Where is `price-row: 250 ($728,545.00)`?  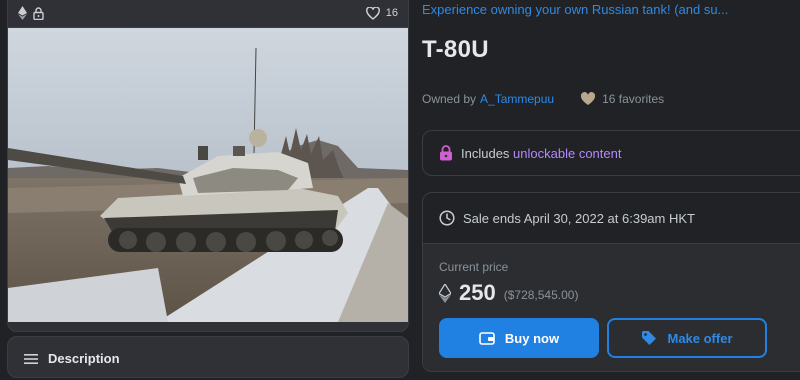
price-row: 250 ($728,545.00) is located at coordinates (617, 293).